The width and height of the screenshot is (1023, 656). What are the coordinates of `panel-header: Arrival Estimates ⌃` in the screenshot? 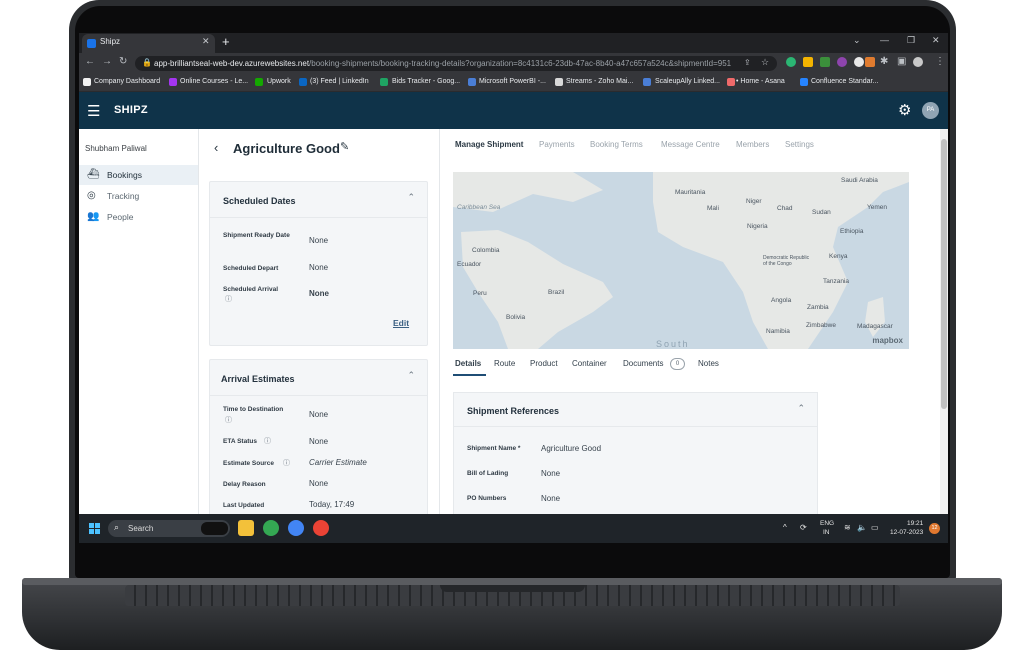 It's located at (318, 378).